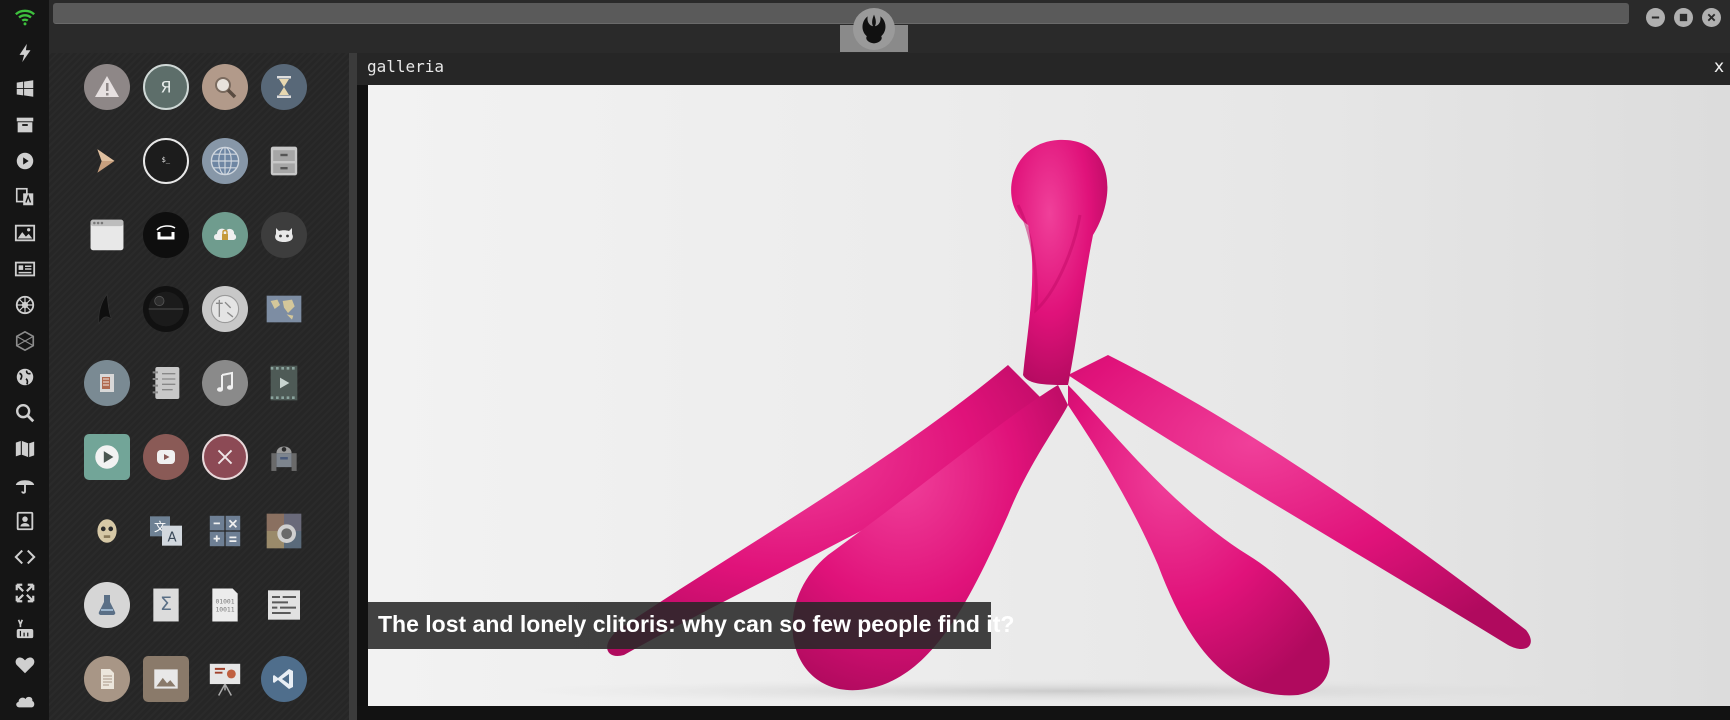  What do you see at coordinates (24, 665) in the screenshot?
I see `heart-icon` at bounding box center [24, 665].